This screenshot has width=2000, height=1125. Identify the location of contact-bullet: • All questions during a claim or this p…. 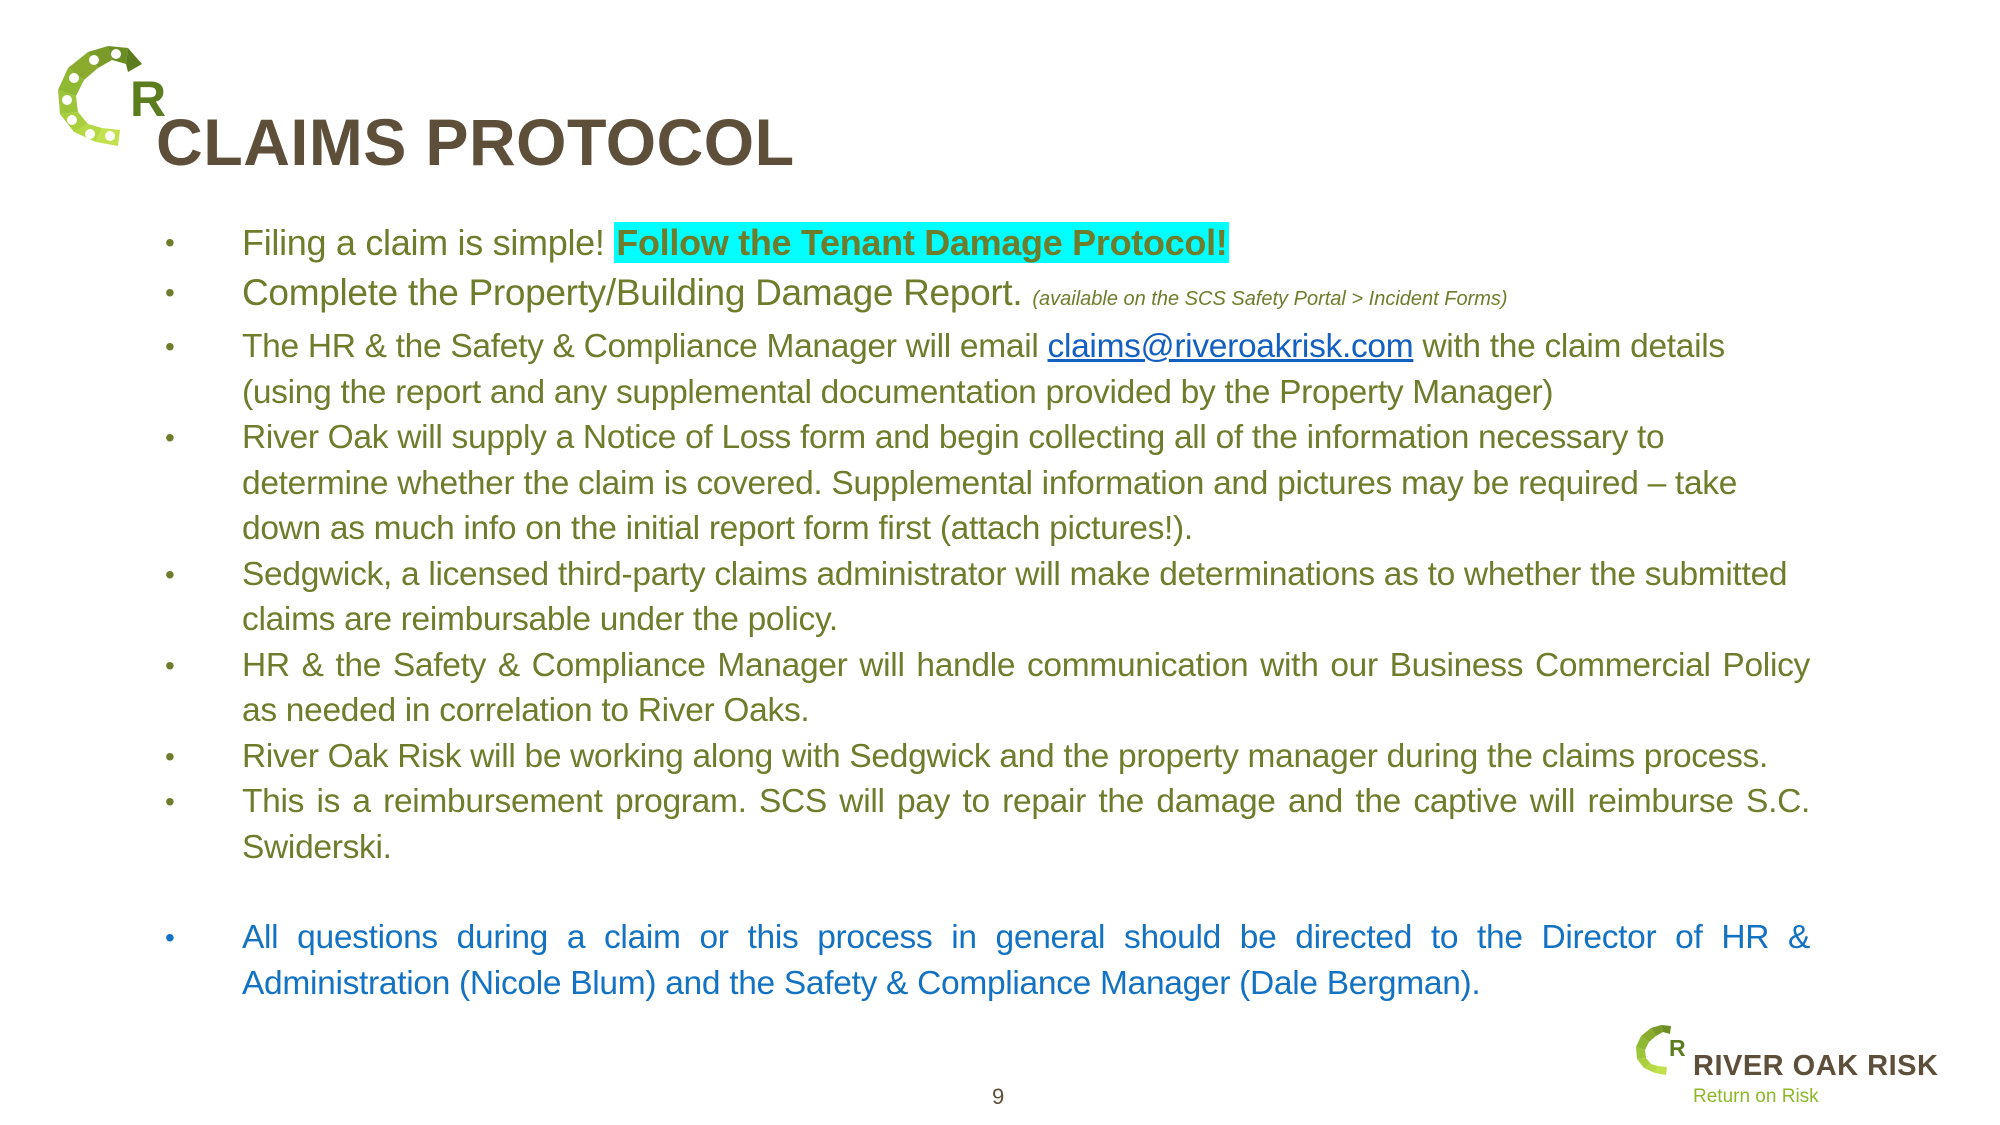
(985, 960).